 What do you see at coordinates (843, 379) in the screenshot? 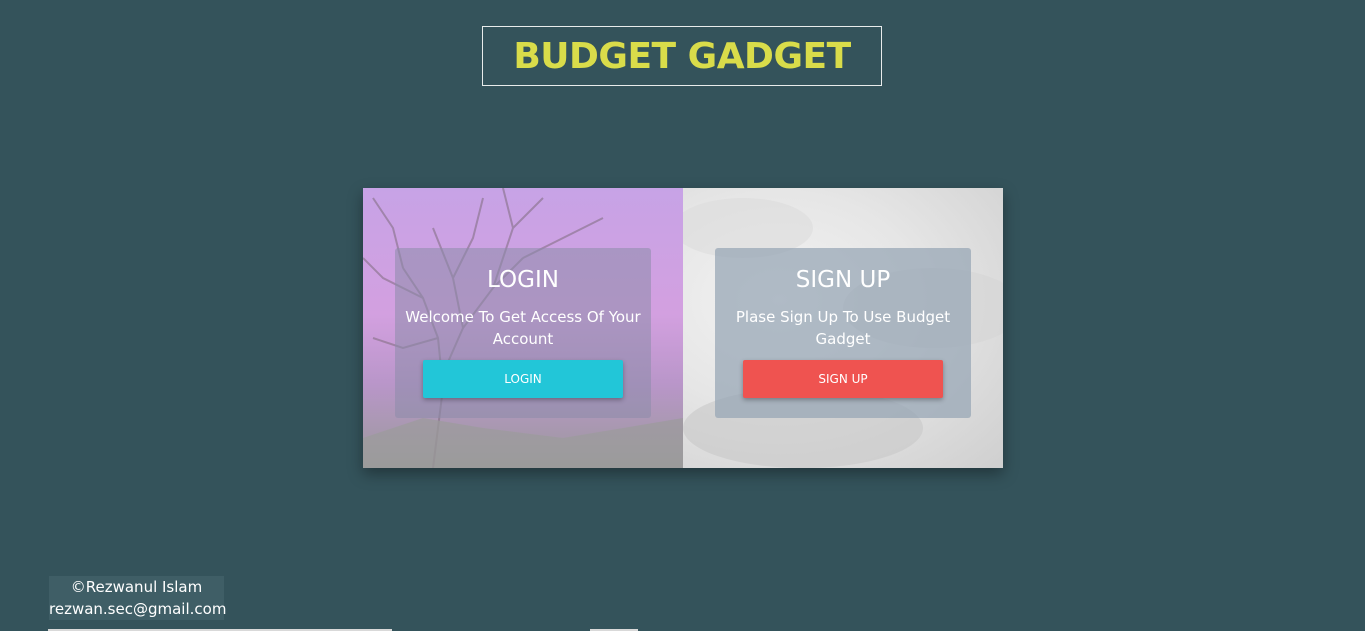
I see `signup-button: SIGN UP` at bounding box center [843, 379].